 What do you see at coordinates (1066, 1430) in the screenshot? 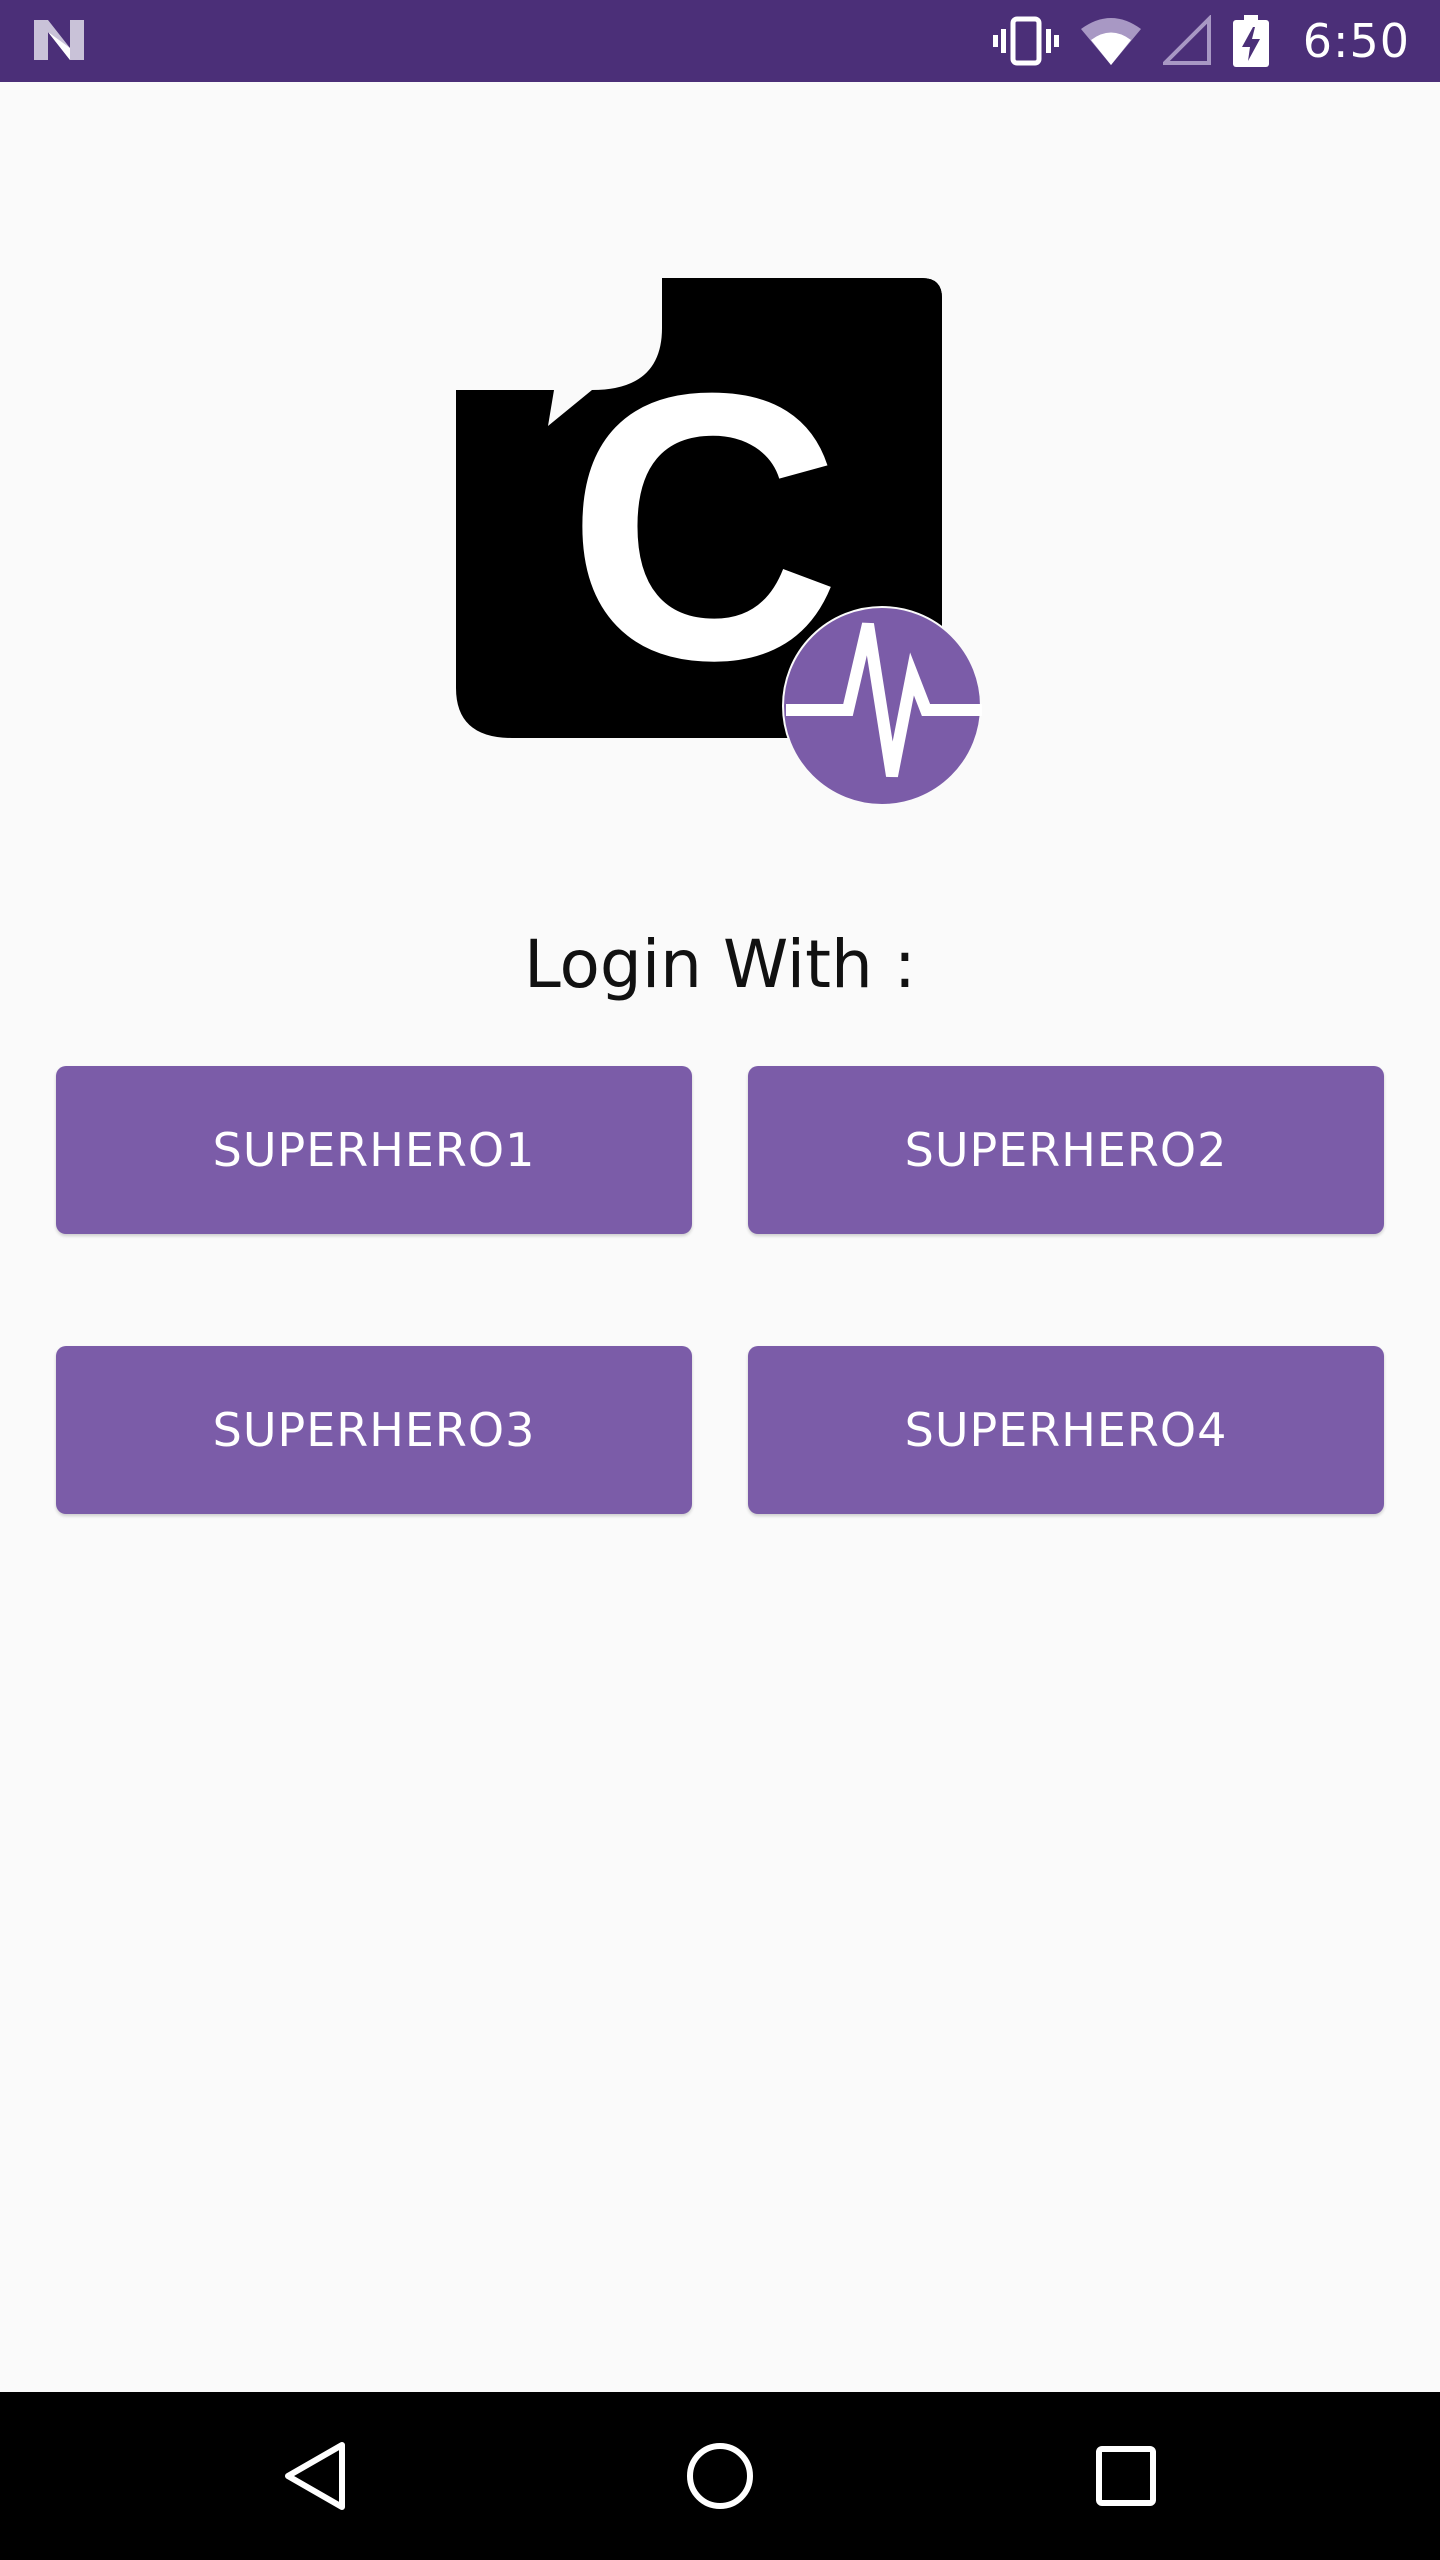
I see `superhero4-button: SUPERHERO4` at bounding box center [1066, 1430].